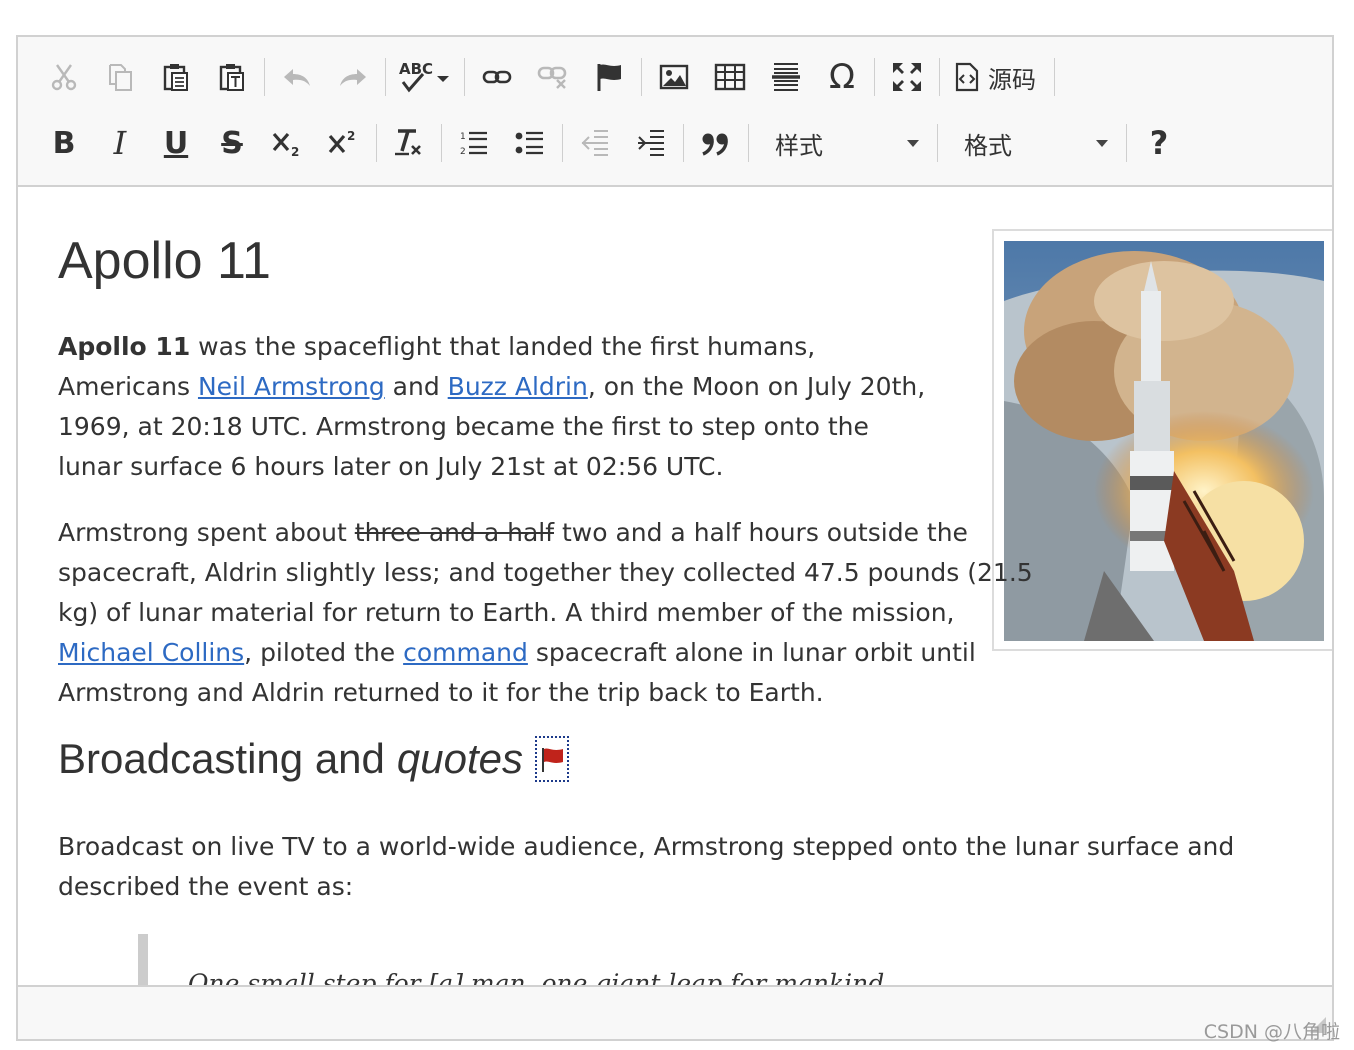 The image size is (1354, 1050). I want to click on help-button: ?, so click(1159, 143).